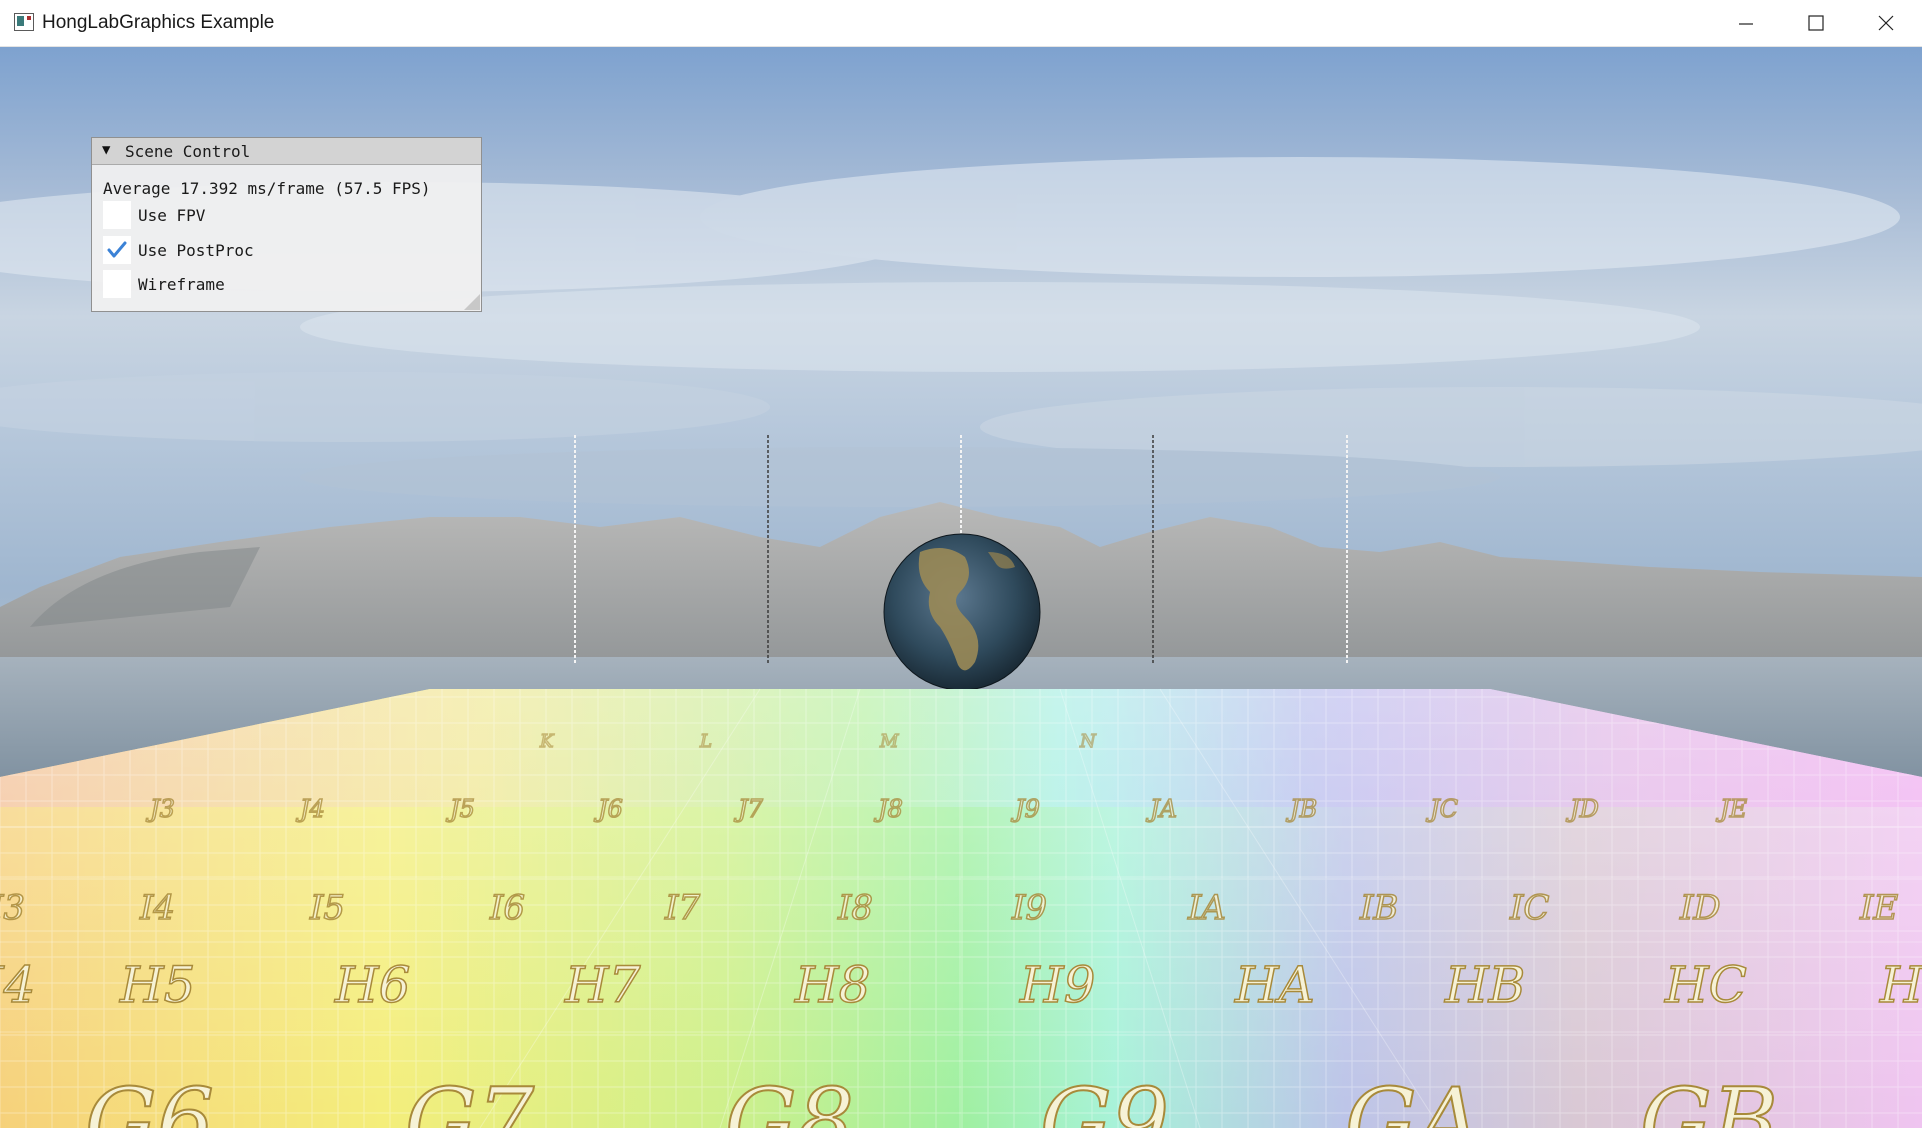 The height and width of the screenshot is (1128, 1922). I want to click on resize-grip, so click(472, 302).